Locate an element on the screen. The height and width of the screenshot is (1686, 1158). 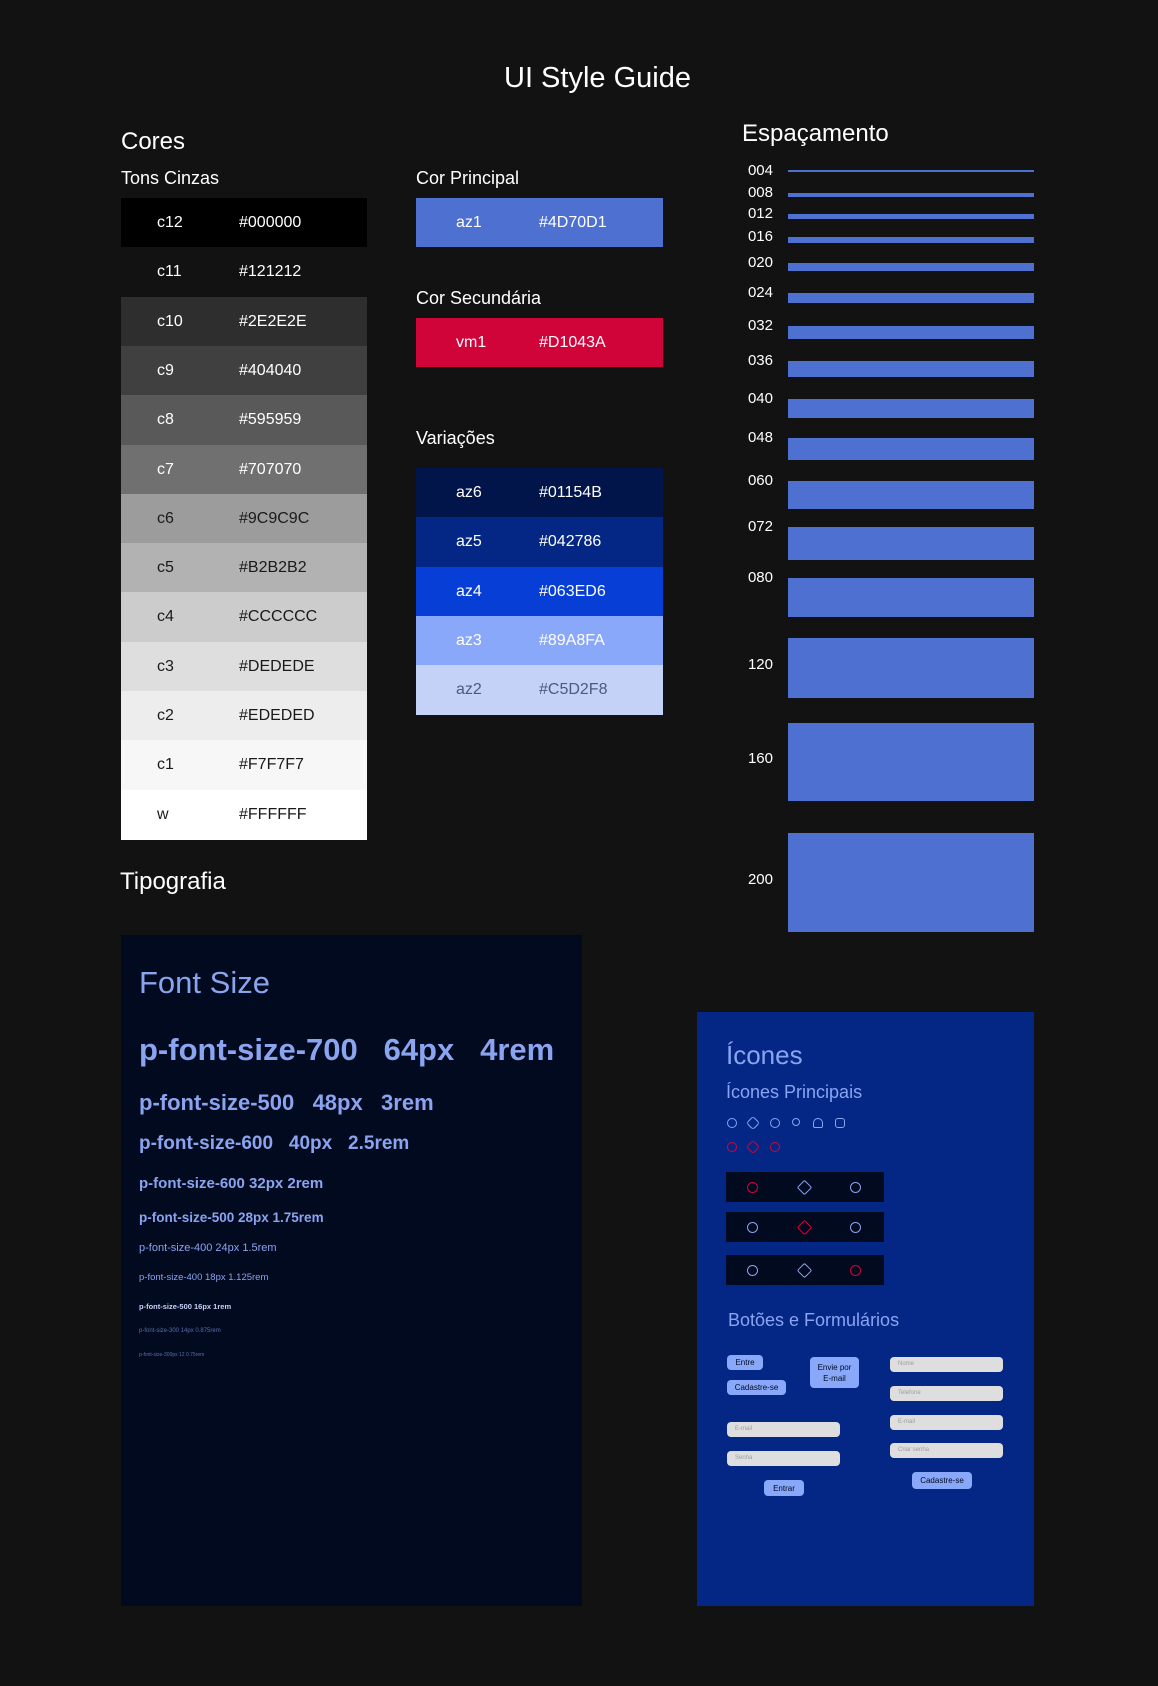
swatch-az1: az1 #4D70D1 is located at coordinates (539, 222).